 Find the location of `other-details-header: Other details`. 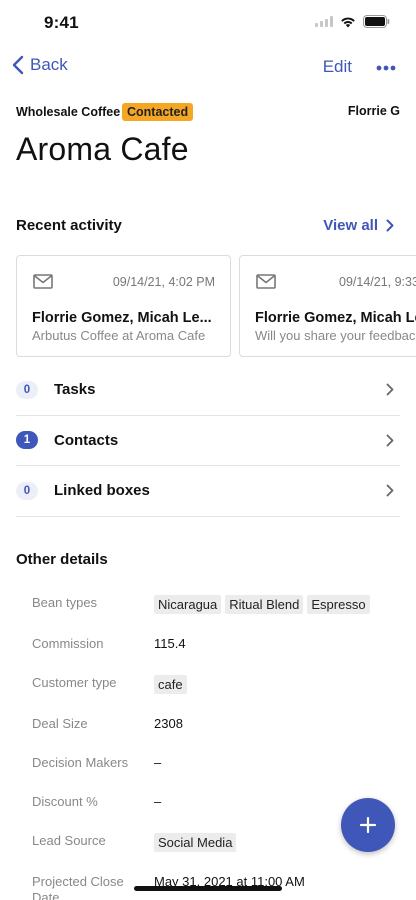

other-details-header: Other details is located at coordinates (62, 559).